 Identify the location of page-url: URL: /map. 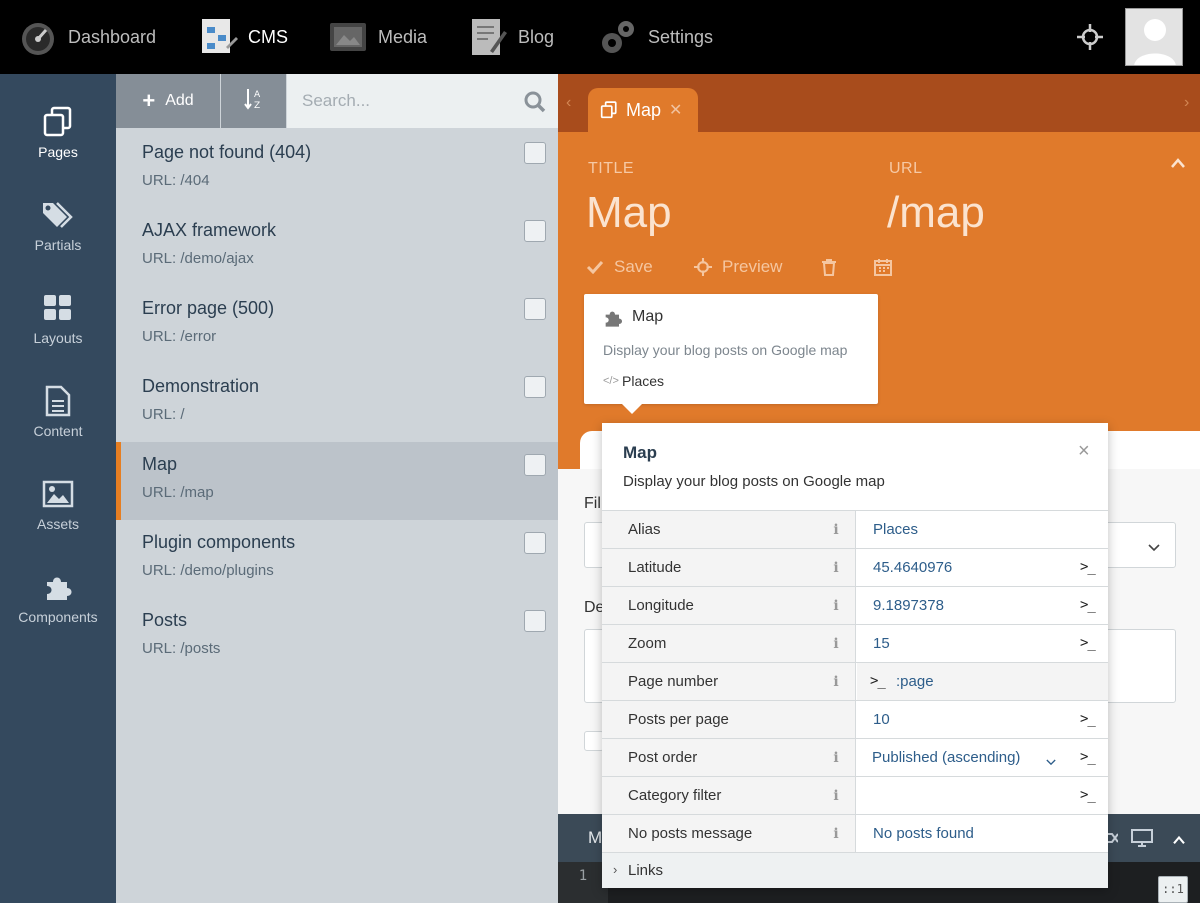
(178, 492).